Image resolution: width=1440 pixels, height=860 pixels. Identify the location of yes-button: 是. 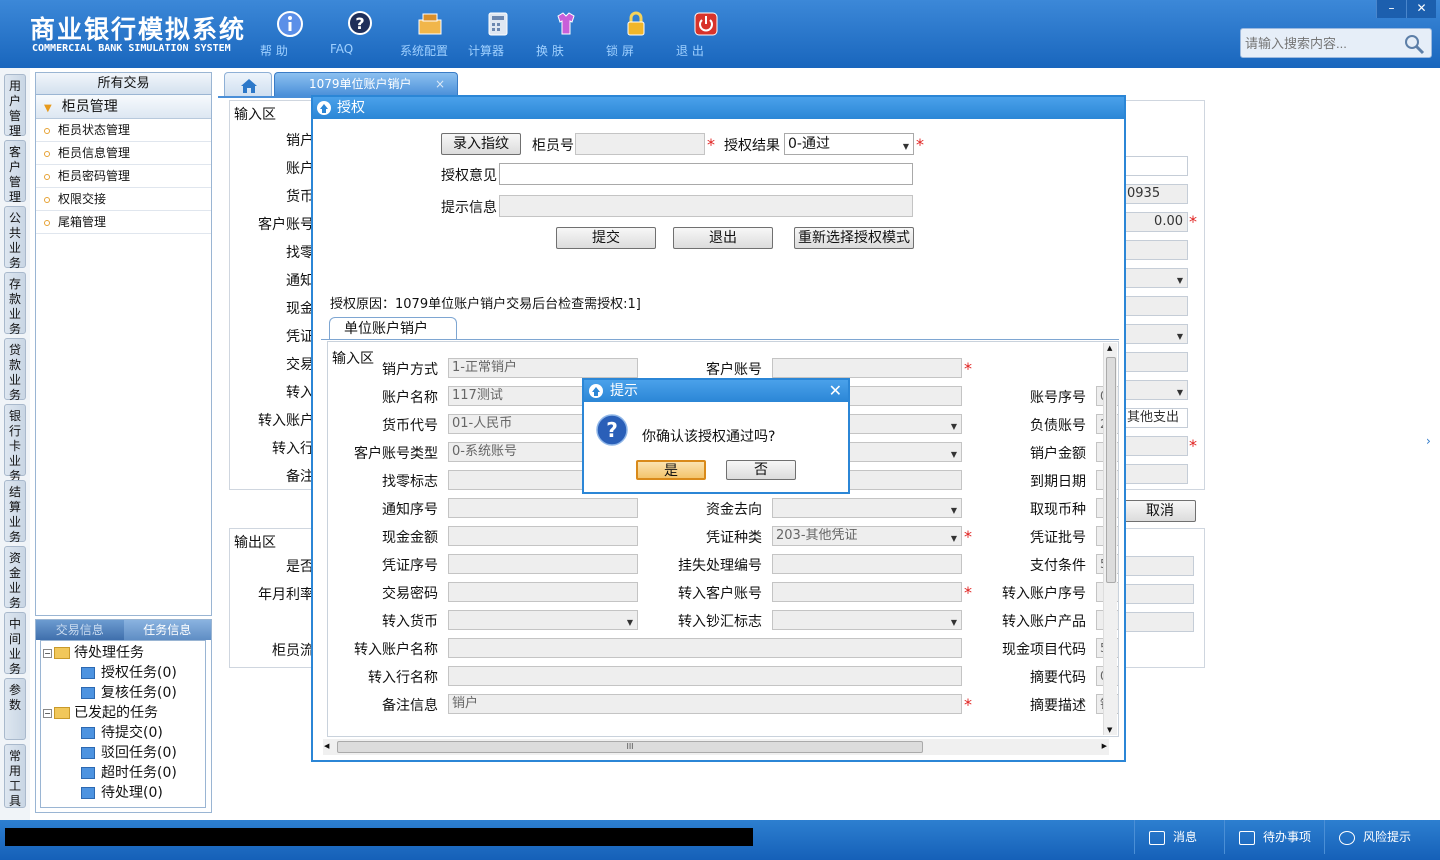
(671, 470).